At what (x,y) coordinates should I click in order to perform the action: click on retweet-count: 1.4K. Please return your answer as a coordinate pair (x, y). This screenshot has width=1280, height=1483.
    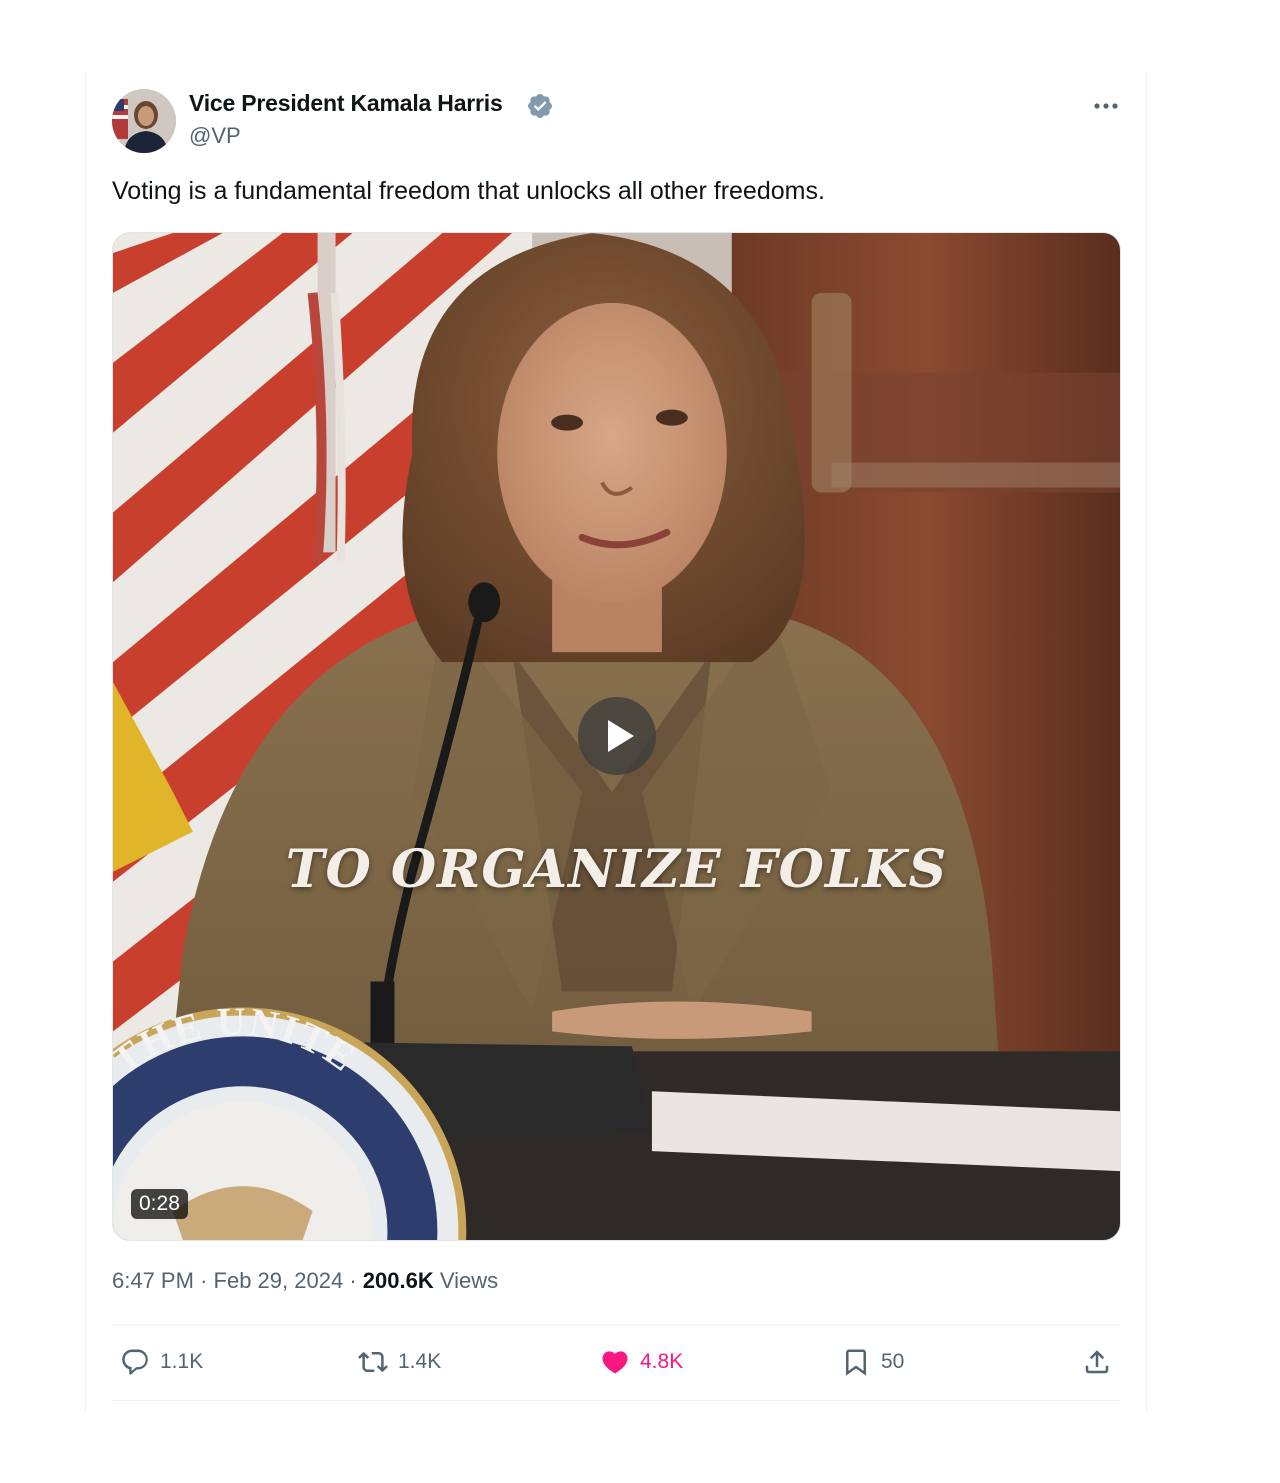
    Looking at the image, I should click on (420, 1361).